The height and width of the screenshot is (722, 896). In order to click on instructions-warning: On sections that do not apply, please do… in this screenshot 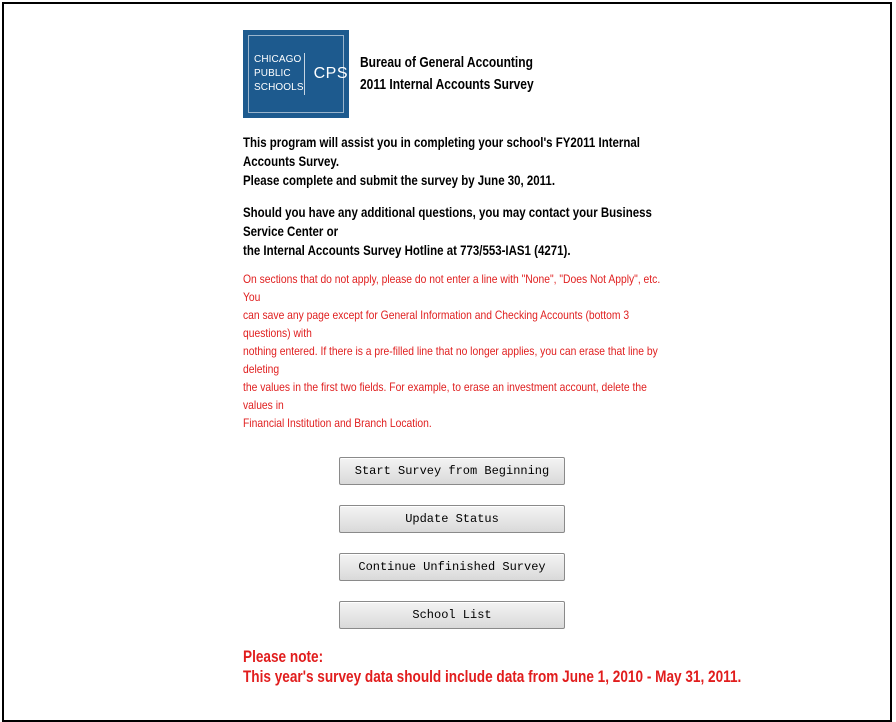, I will do `click(458, 351)`.